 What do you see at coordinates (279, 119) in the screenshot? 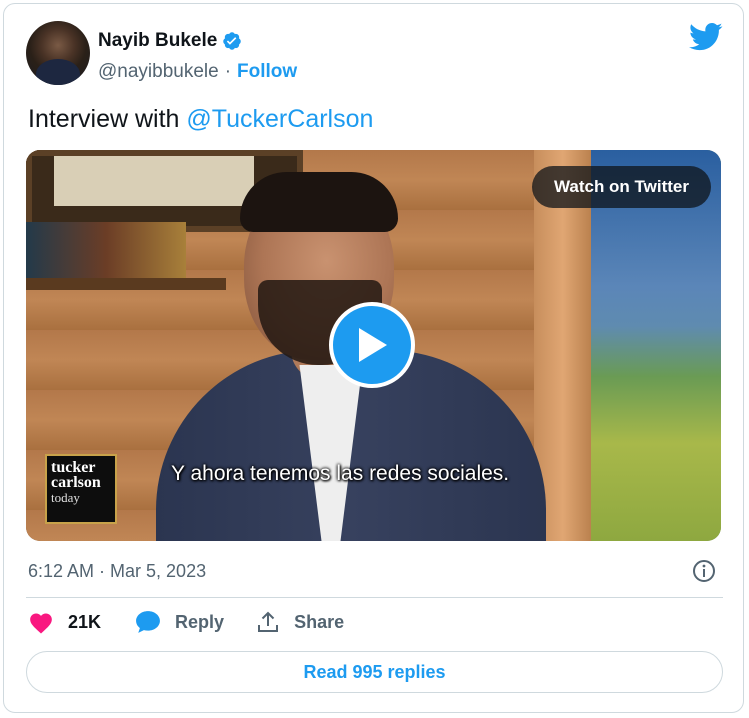
I see `mention-link: @TuckerCarlson` at bounding box center [279, 119].